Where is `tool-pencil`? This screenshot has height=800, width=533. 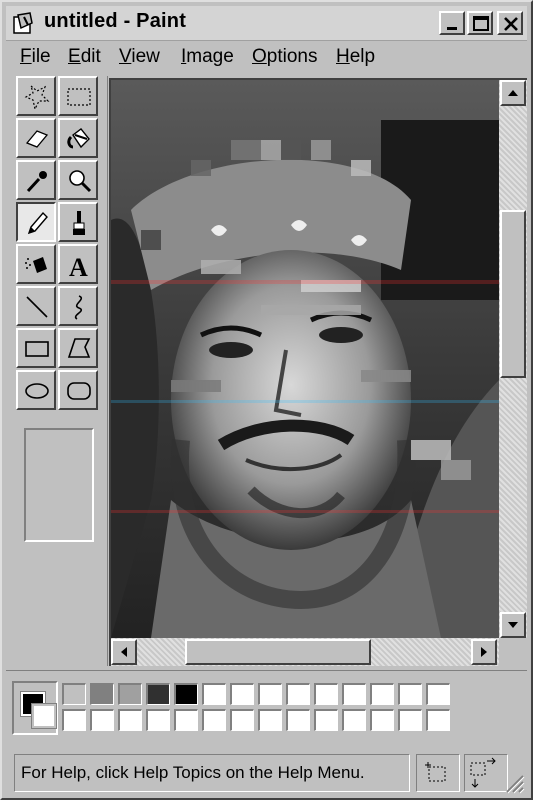
tool-pencil is located at coordinates (36, 222).